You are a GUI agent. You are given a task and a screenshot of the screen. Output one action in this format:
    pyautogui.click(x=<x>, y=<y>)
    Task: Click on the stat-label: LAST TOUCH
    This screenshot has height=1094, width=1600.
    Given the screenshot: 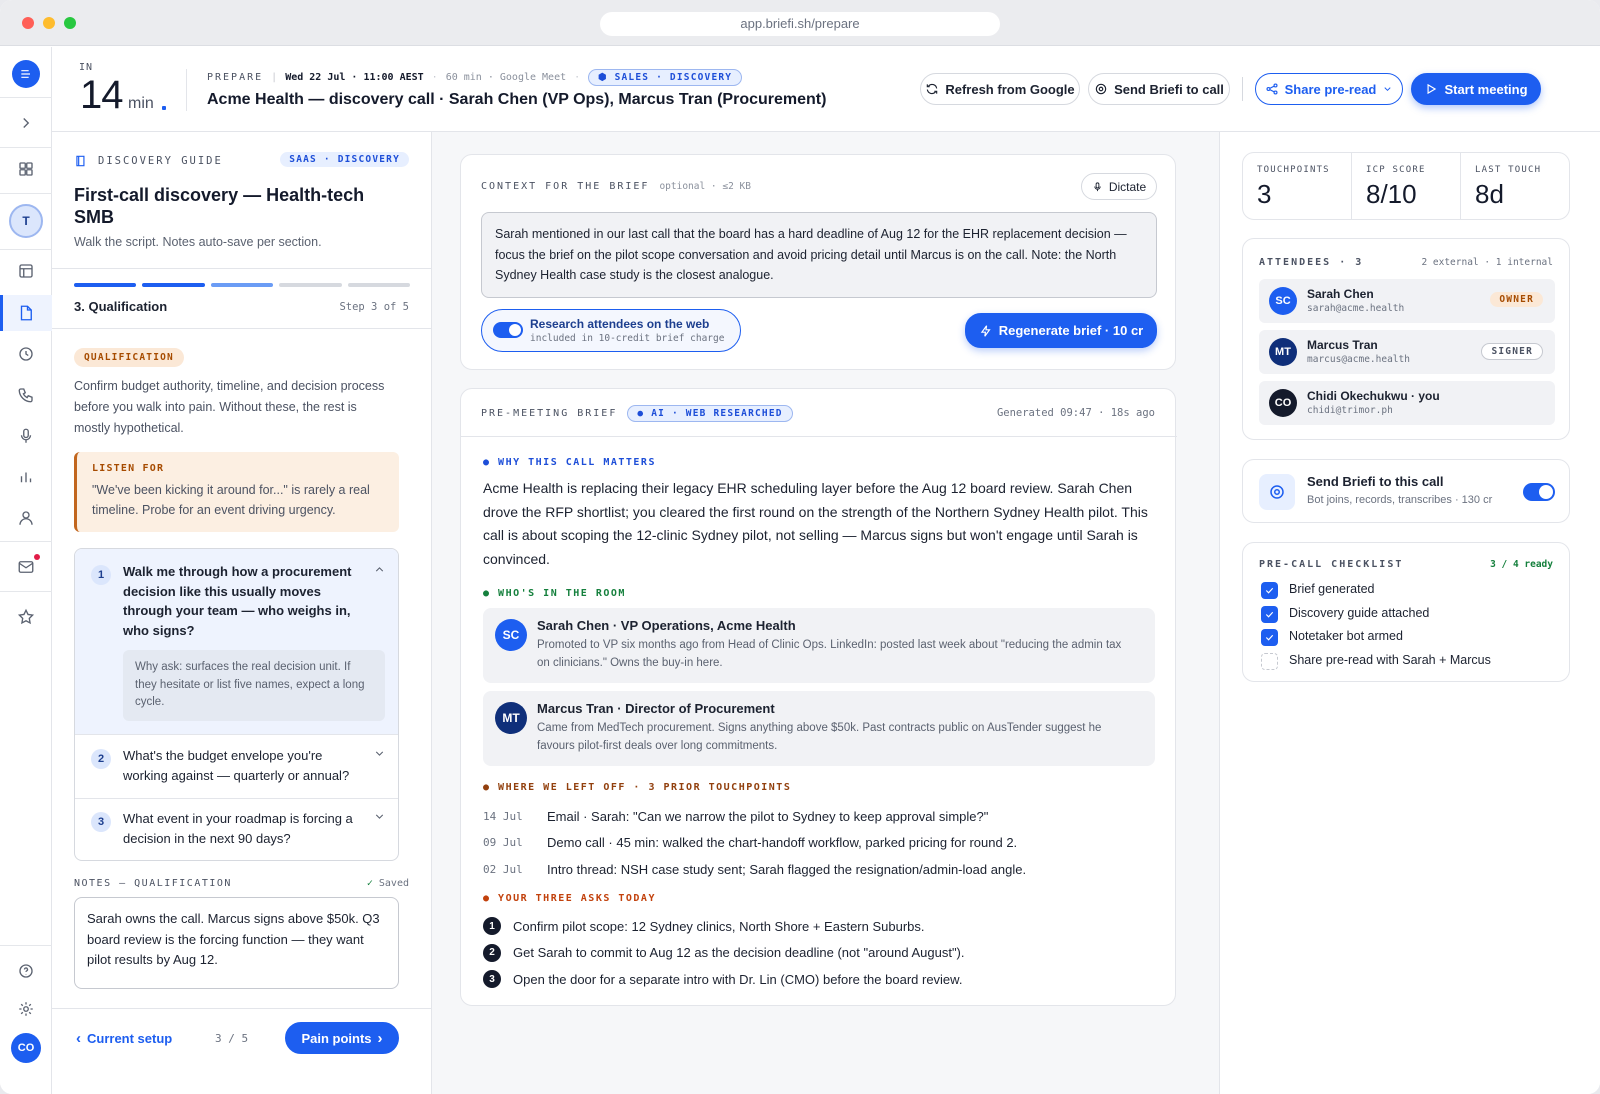 What is the action you would take?
    pyautogui.click(x=1508, y=170)
    